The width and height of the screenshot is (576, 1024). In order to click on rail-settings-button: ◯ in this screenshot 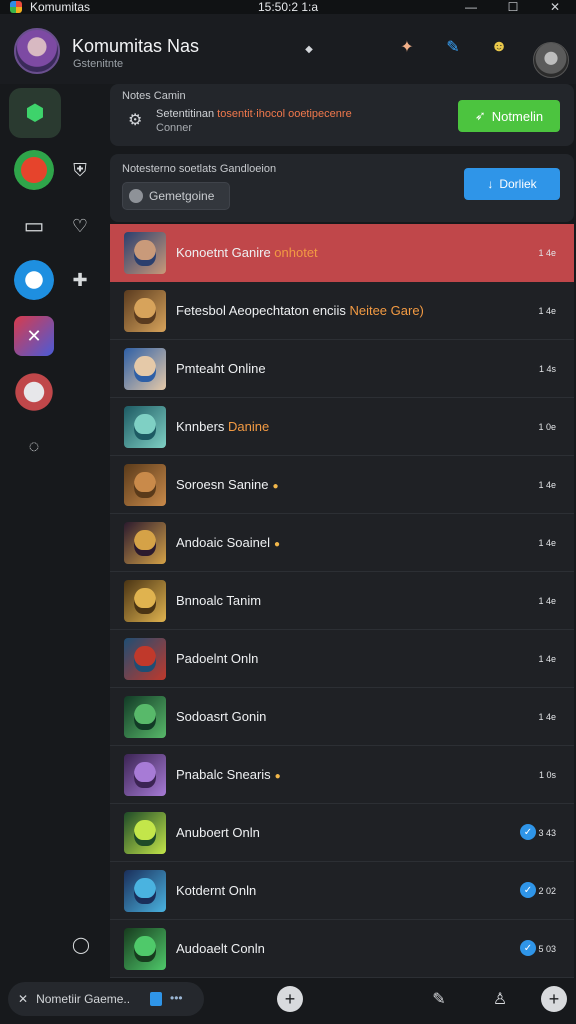, I will do `click(81, 945)`.